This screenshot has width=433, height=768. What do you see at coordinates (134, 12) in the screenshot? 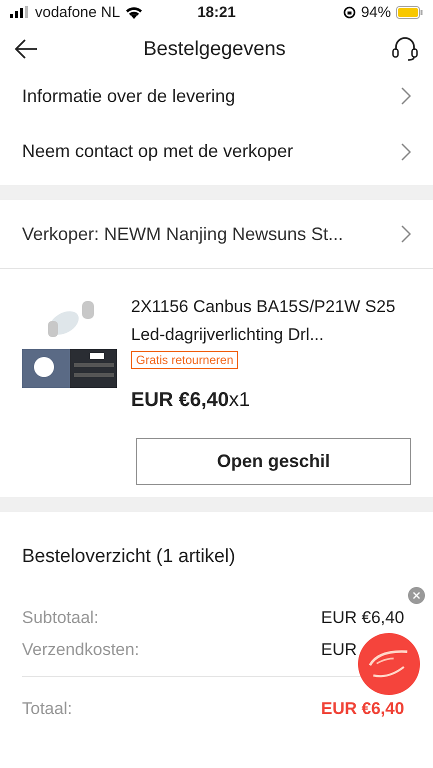
I see `wifi-icon` at bounding box center [134, 12].